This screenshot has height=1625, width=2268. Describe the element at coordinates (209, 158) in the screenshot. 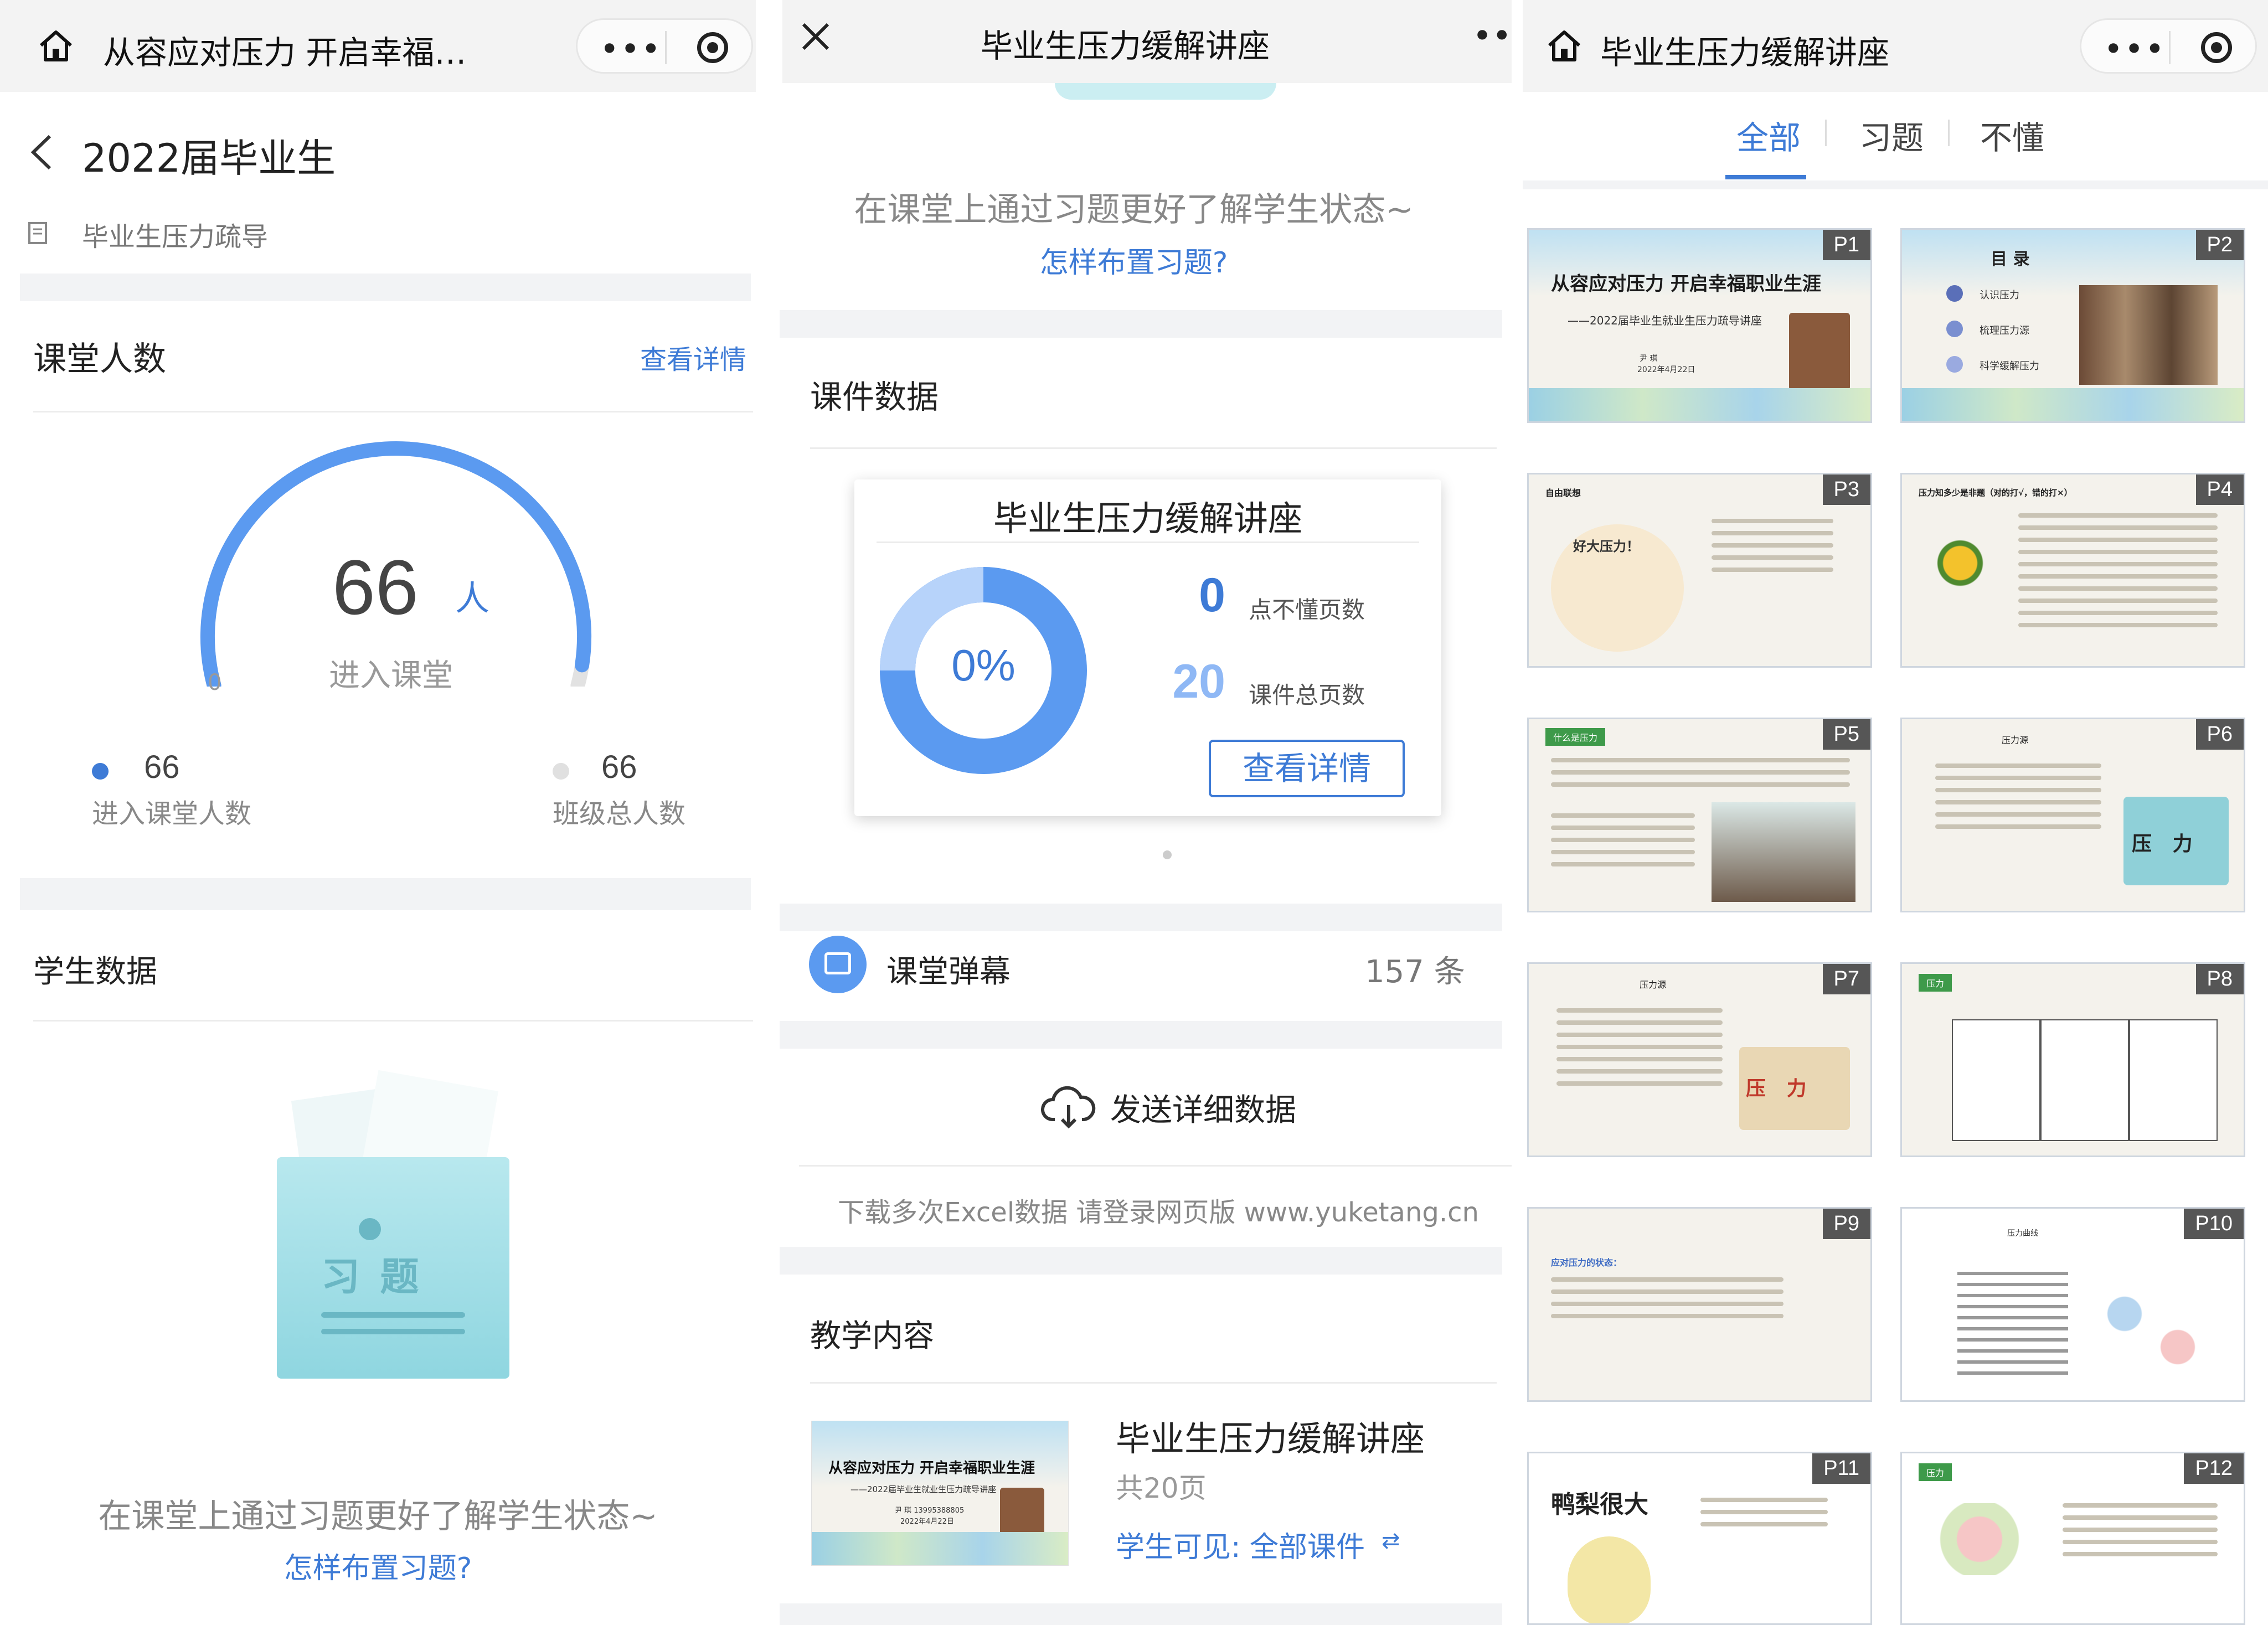

I see `class-title: 2022届毕业生` at that location.